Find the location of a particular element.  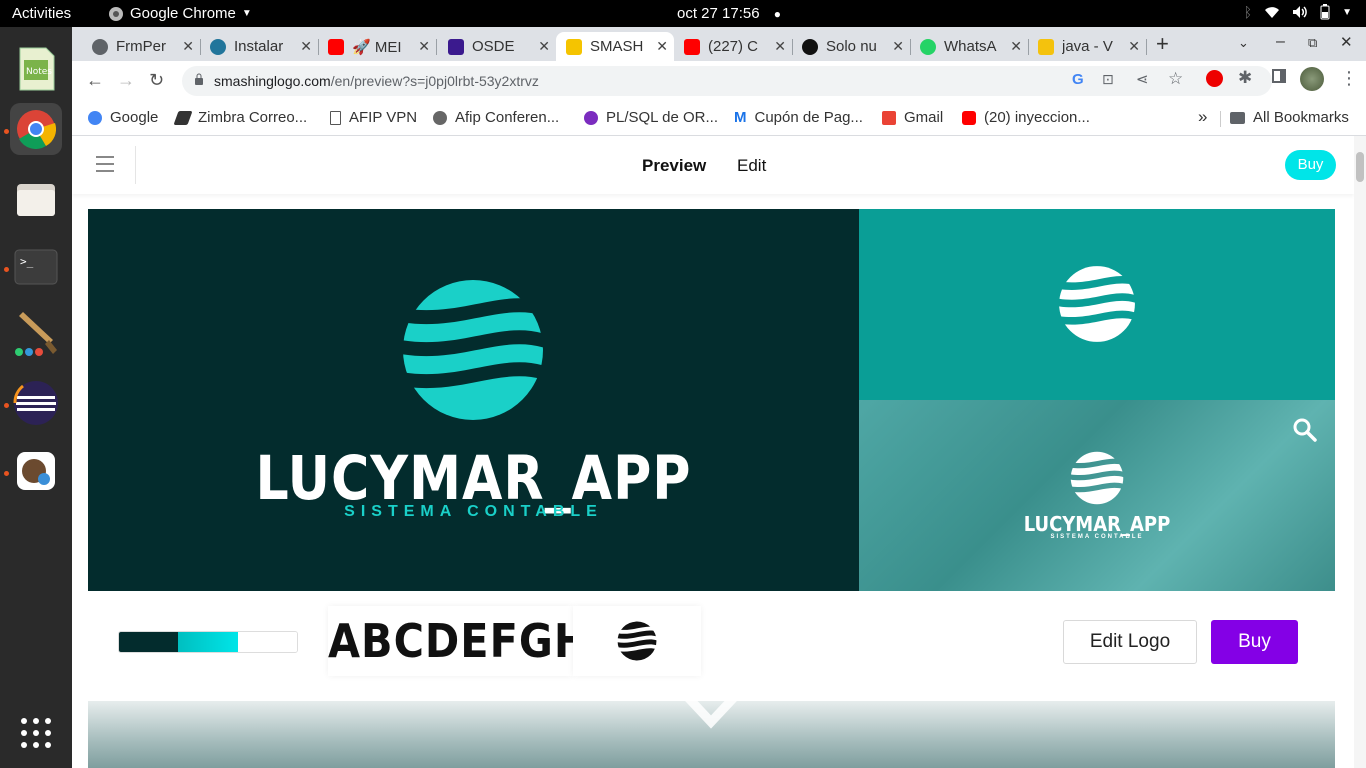

tab-search-chevron-icon: ⌄ is located at coordinates (1243, 43).